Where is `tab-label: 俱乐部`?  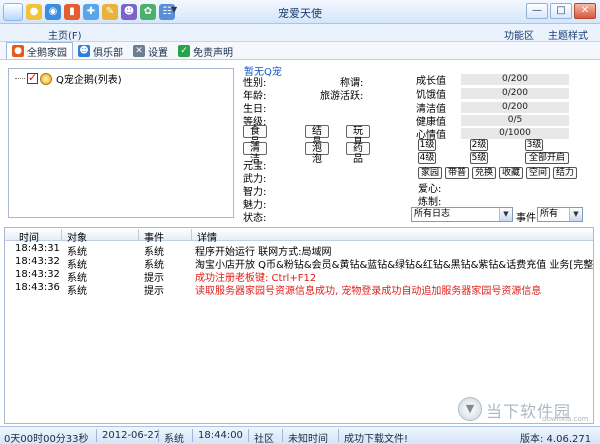
tab-label: 俱乐部 is located at coordinates (108, 53).